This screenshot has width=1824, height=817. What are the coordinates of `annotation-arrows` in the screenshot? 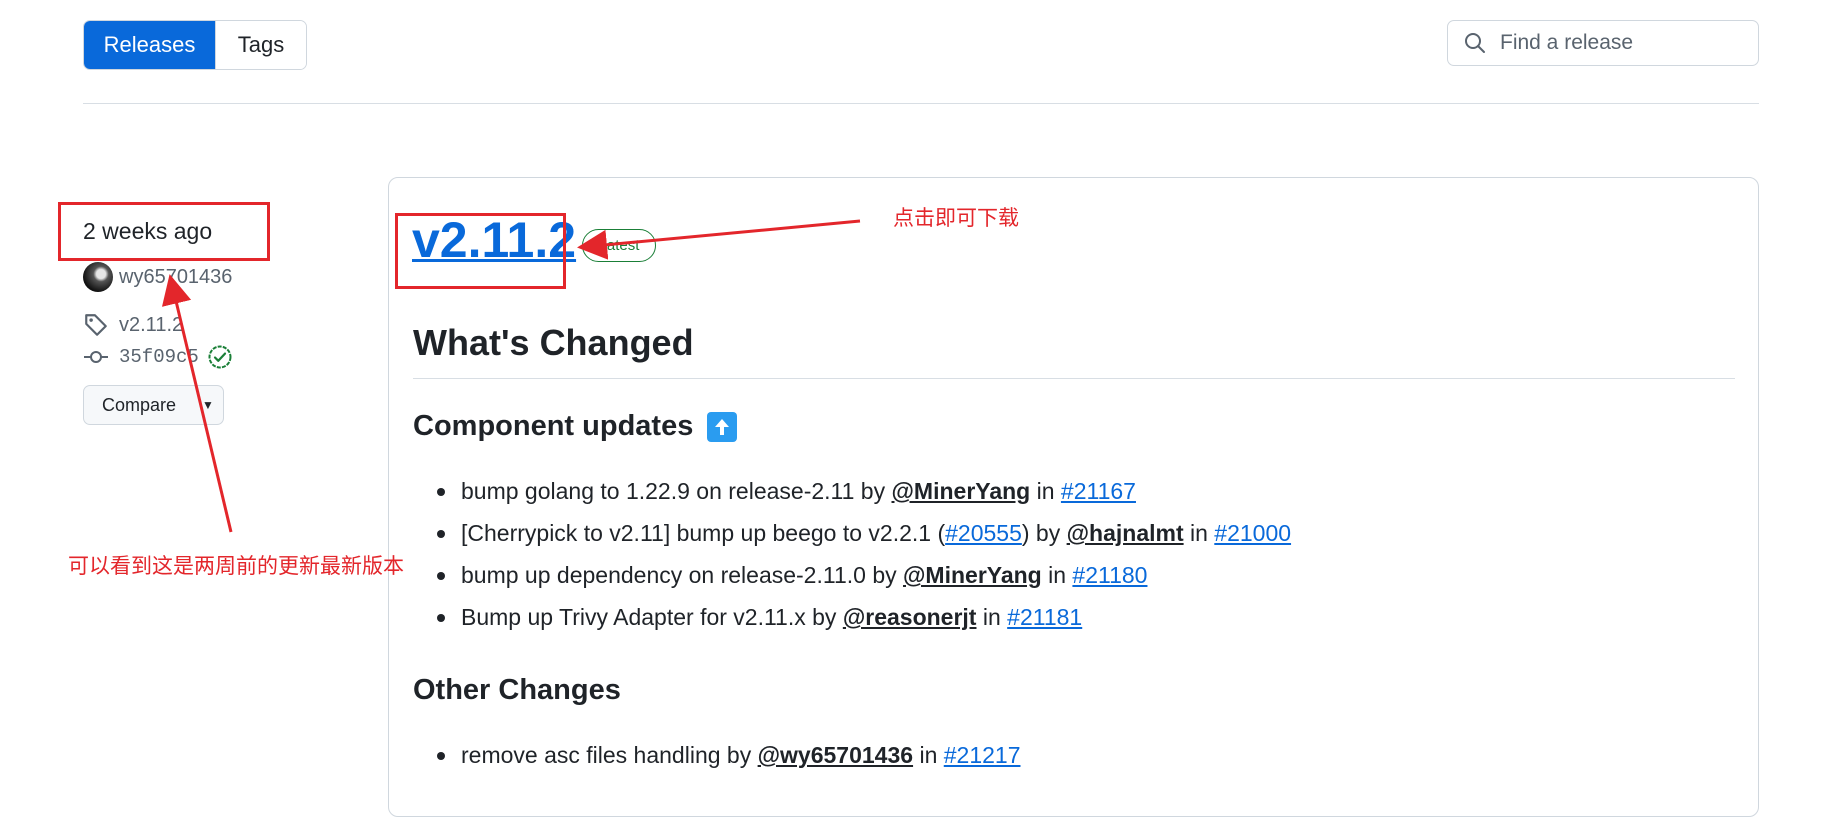 It's located at (511, 376).